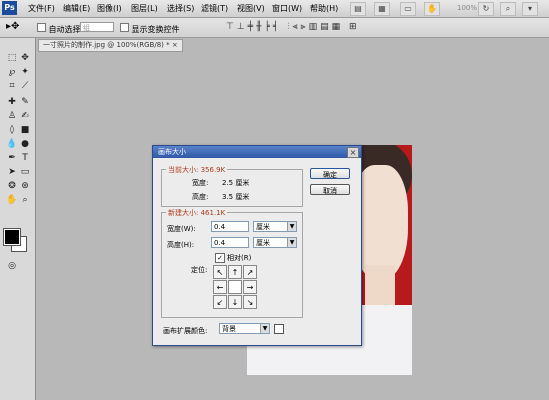 The width and height of the screenshot is (549, 400). I want to click on anchor-left: ←, so click(220, 287).